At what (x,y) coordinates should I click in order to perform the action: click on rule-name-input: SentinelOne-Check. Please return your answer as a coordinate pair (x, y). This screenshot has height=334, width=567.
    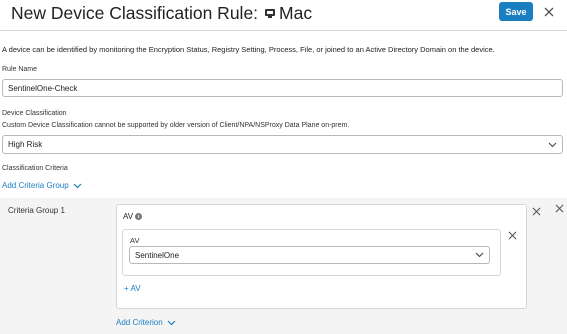
    Looking at the image, I should click on (282, 88).